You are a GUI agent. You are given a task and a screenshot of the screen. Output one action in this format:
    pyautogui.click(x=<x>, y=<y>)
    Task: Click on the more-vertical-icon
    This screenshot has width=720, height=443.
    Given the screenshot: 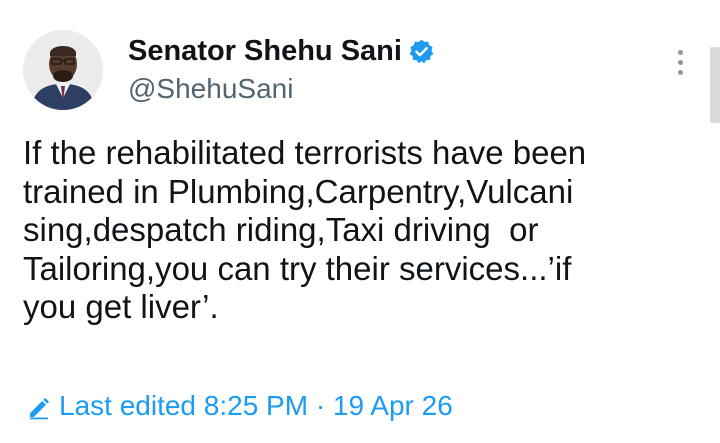 What is the action you would take?
    pyautogui.click(x=680, y=52)
    